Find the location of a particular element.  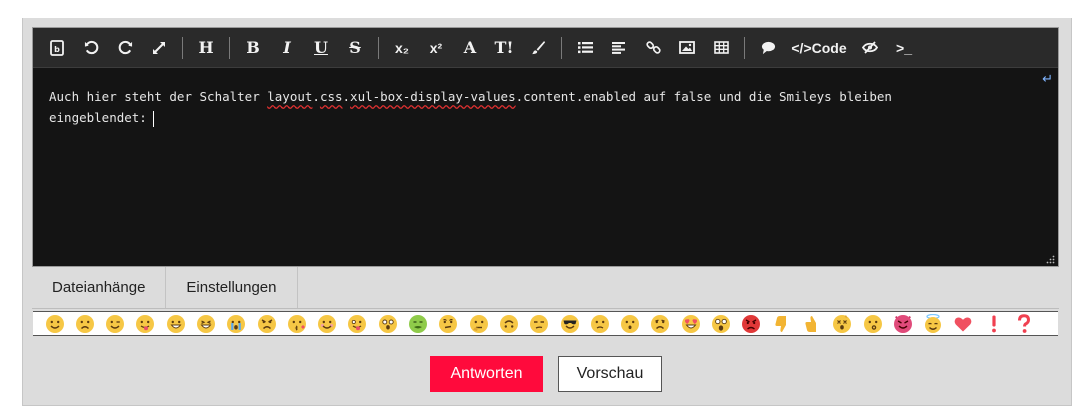

color-brush-icon is located at coordinates (538, 48).